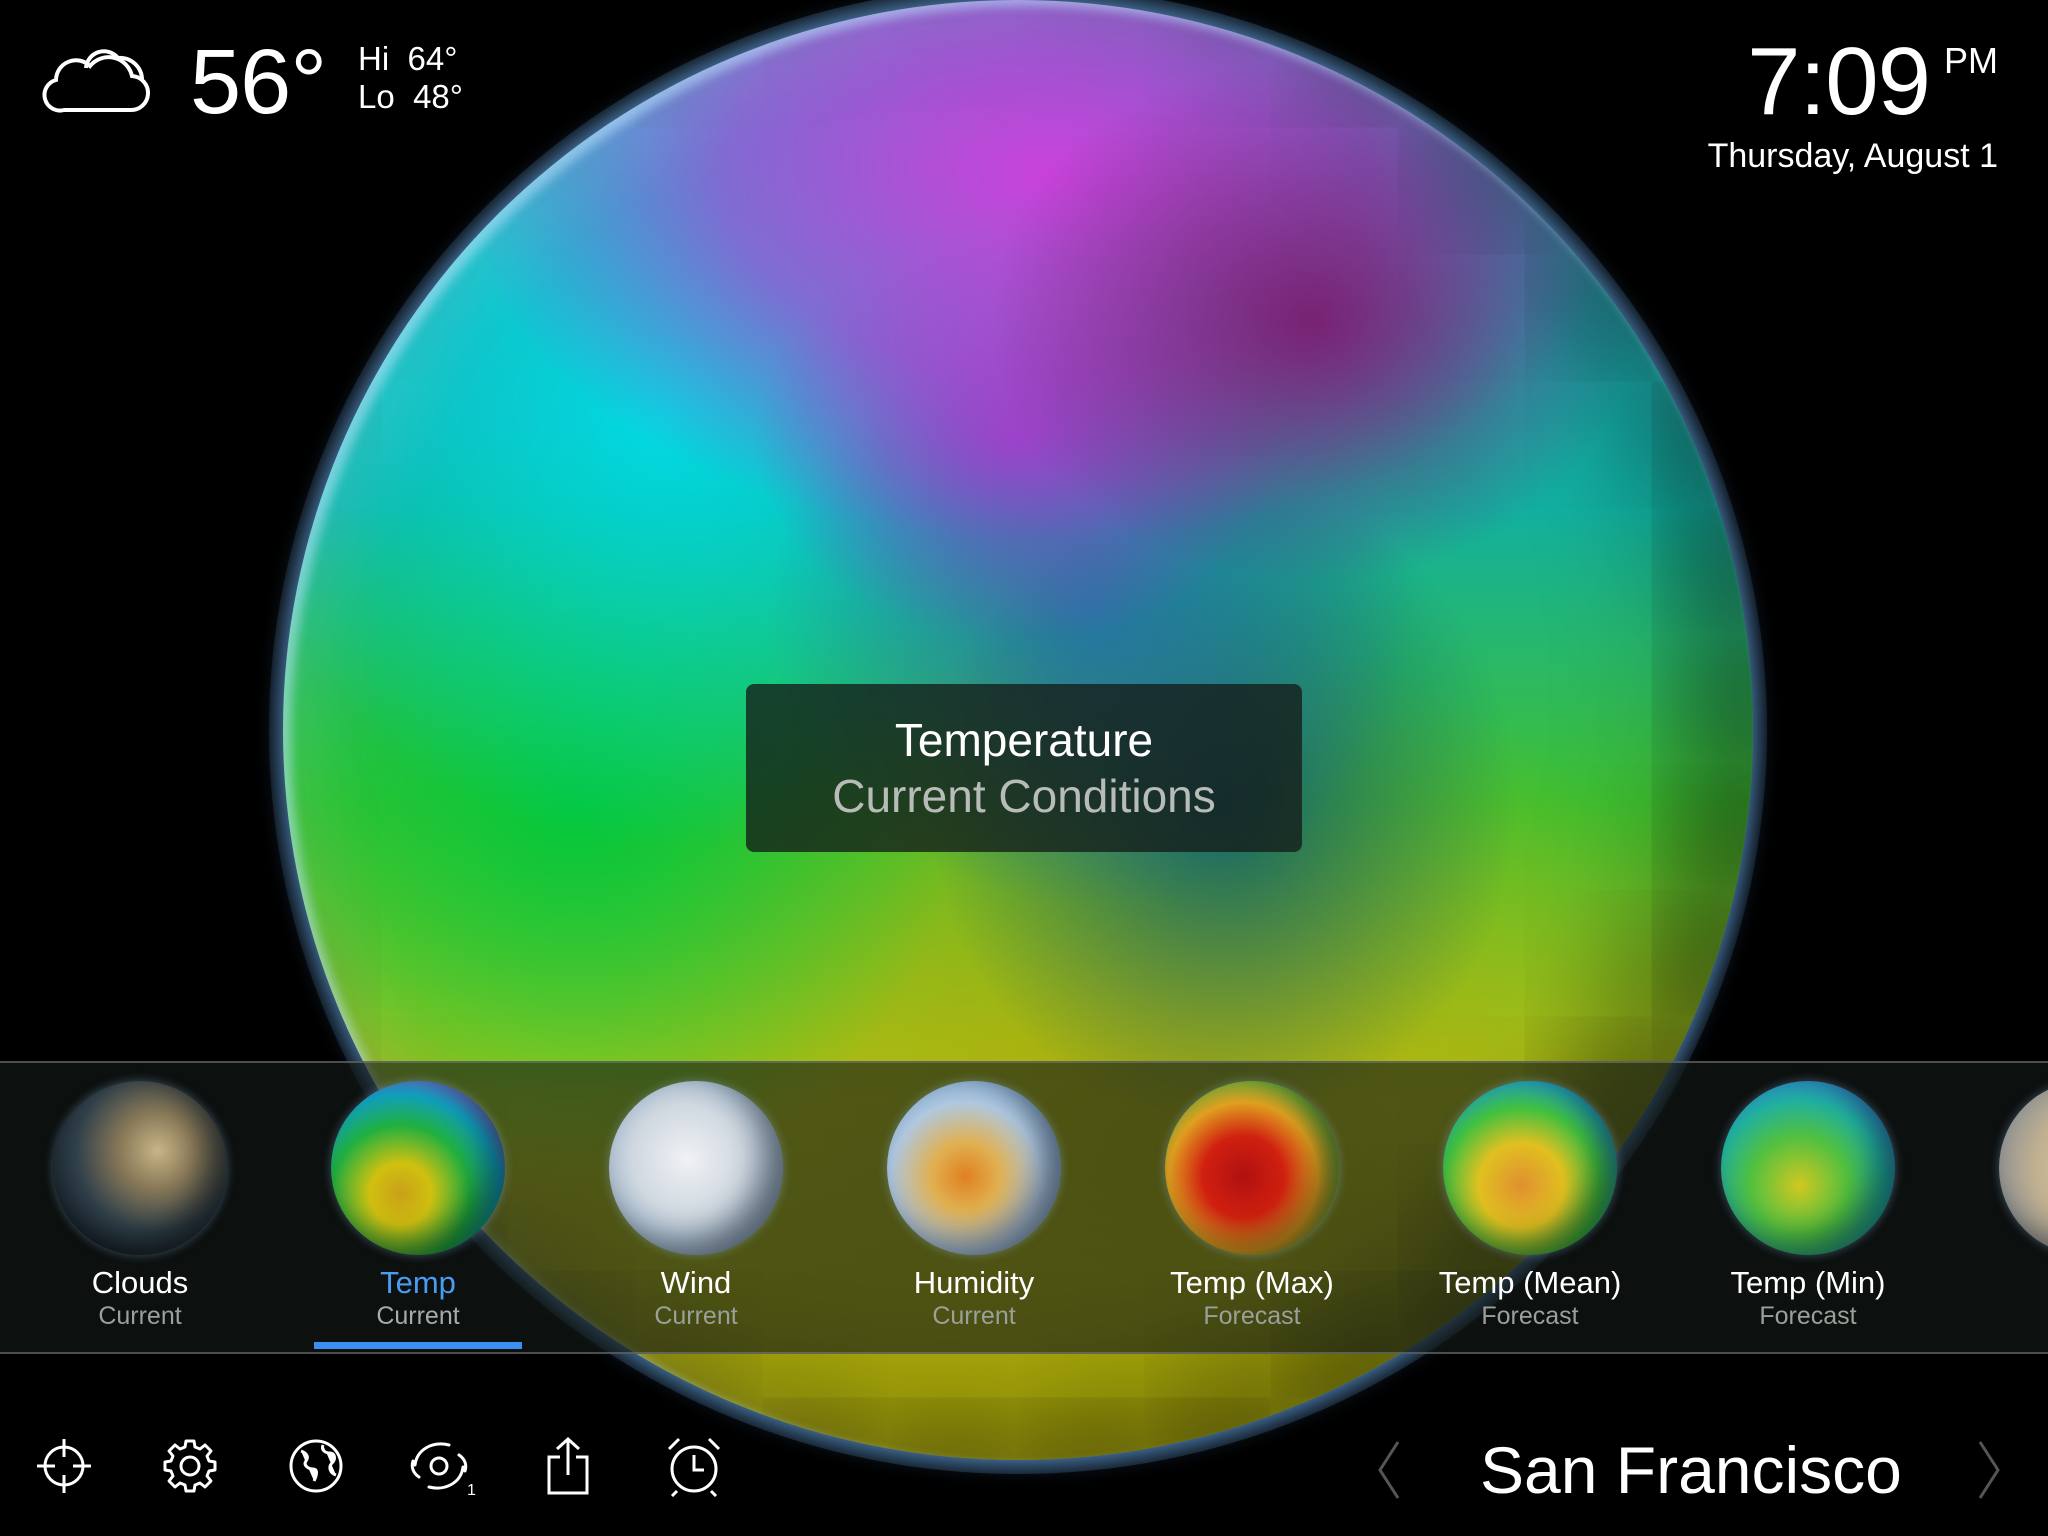 This screenshot has width=2048, height=1536. I want to click on layer-wind: Wind Current, so click(696, 1206).